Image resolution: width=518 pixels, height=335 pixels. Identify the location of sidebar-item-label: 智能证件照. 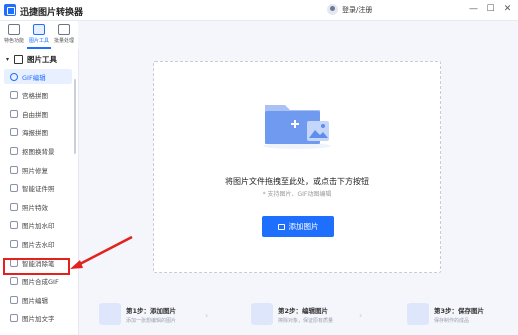
(38, 189).